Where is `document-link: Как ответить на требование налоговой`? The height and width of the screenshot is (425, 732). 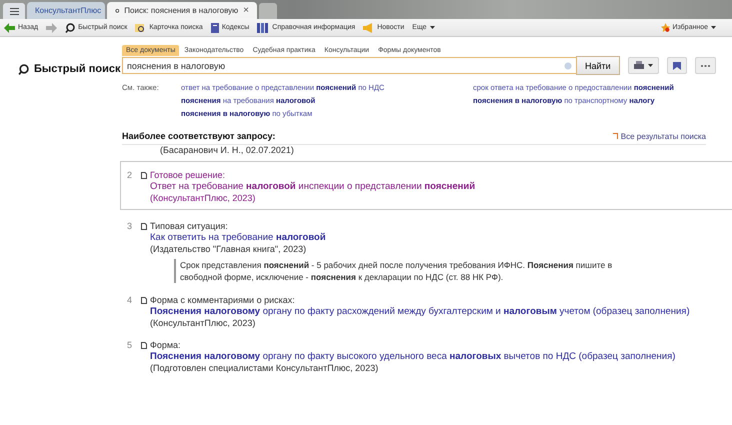 document-link: Как ответить на требование налоговой is located at coordinates (397, 237).